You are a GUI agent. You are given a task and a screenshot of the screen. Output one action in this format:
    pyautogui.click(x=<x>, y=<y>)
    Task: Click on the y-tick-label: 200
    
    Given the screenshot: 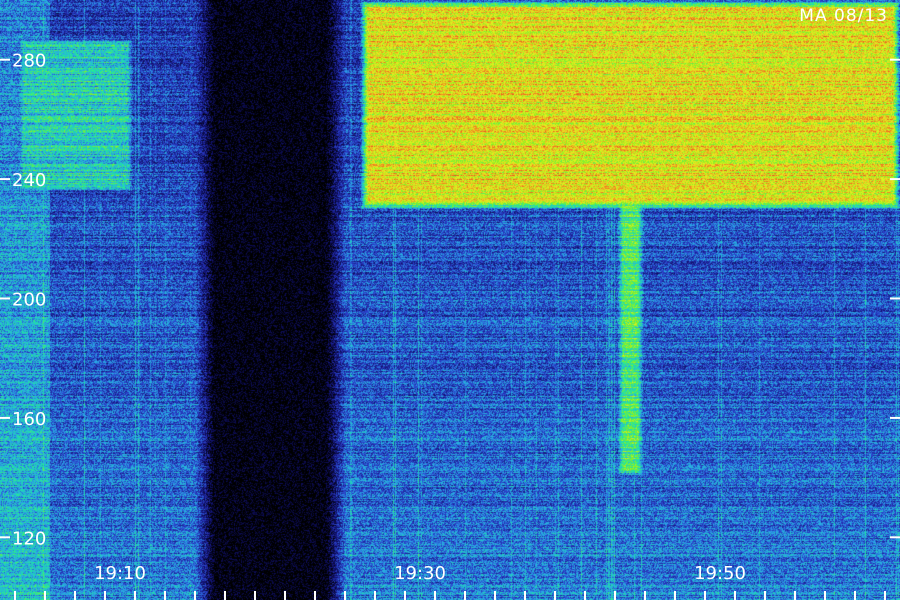 What is the action you would take?
    pyautogui.click(x=29, y=300)
    